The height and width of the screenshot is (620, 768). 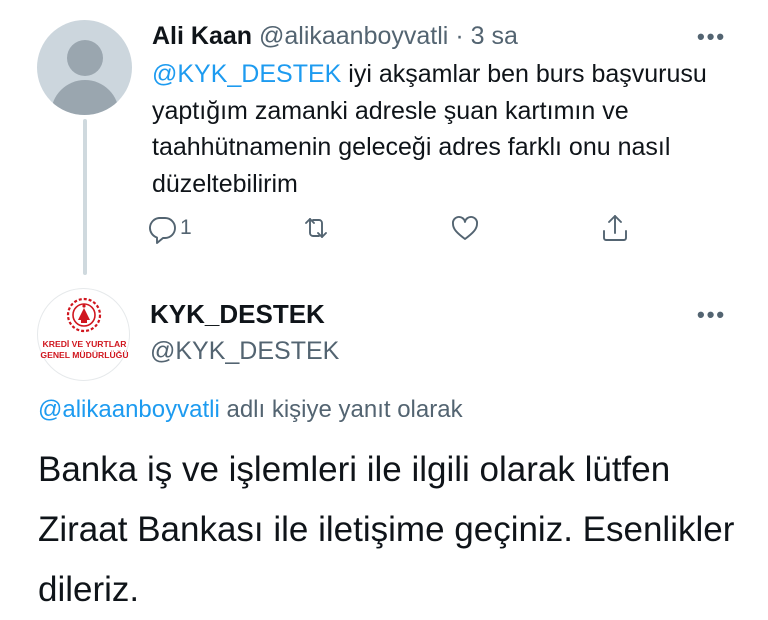 I want to click on reply-display-name: Ali Kaan, so click(x=202, y=36).